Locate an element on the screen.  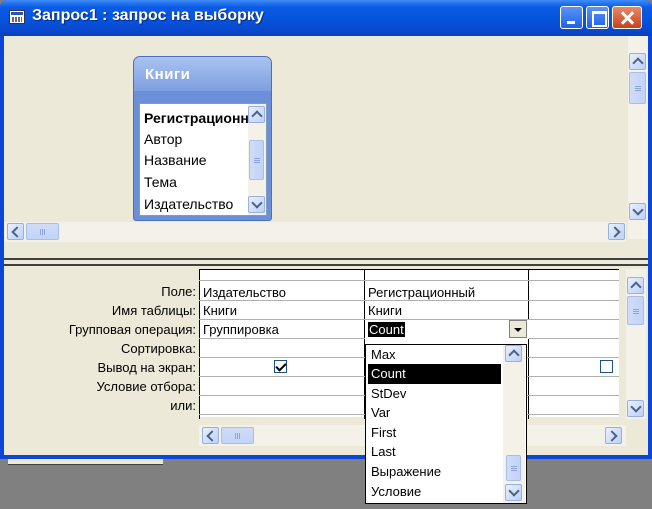
row-label-or: или: is located at coordinates (183, 405).